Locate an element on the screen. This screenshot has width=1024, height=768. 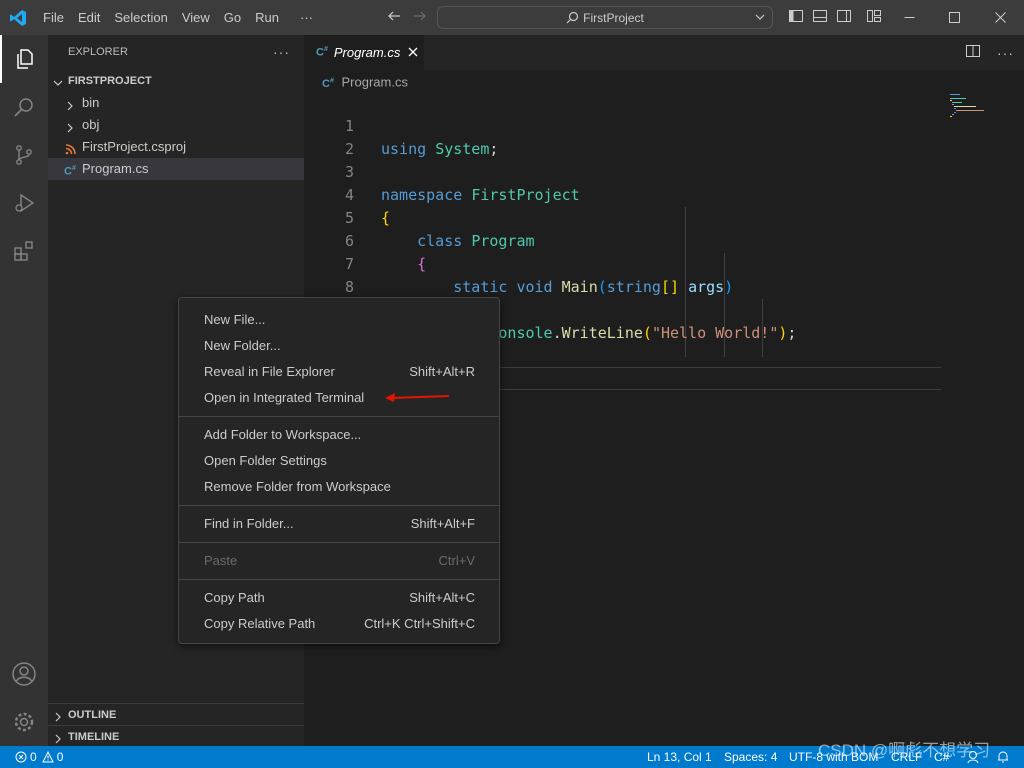
code-line: 8 { is located at coordinates (624, 286).